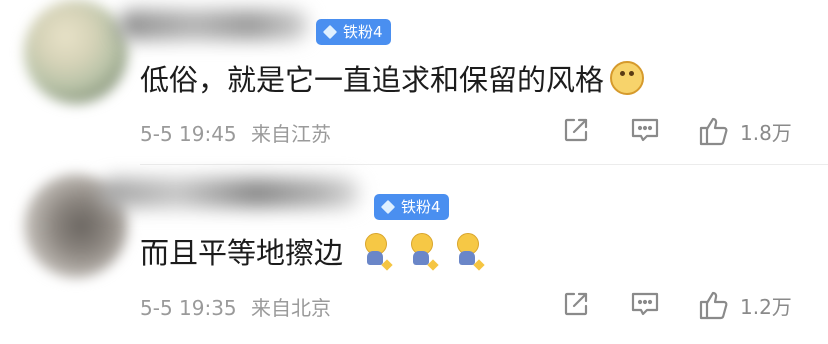 The height and width of the screenshot is (344, 828). What do you see at coordinates (766, 133) in the screenshot?
I see `like-count: 1.8万` at bounding box center [766, 133].